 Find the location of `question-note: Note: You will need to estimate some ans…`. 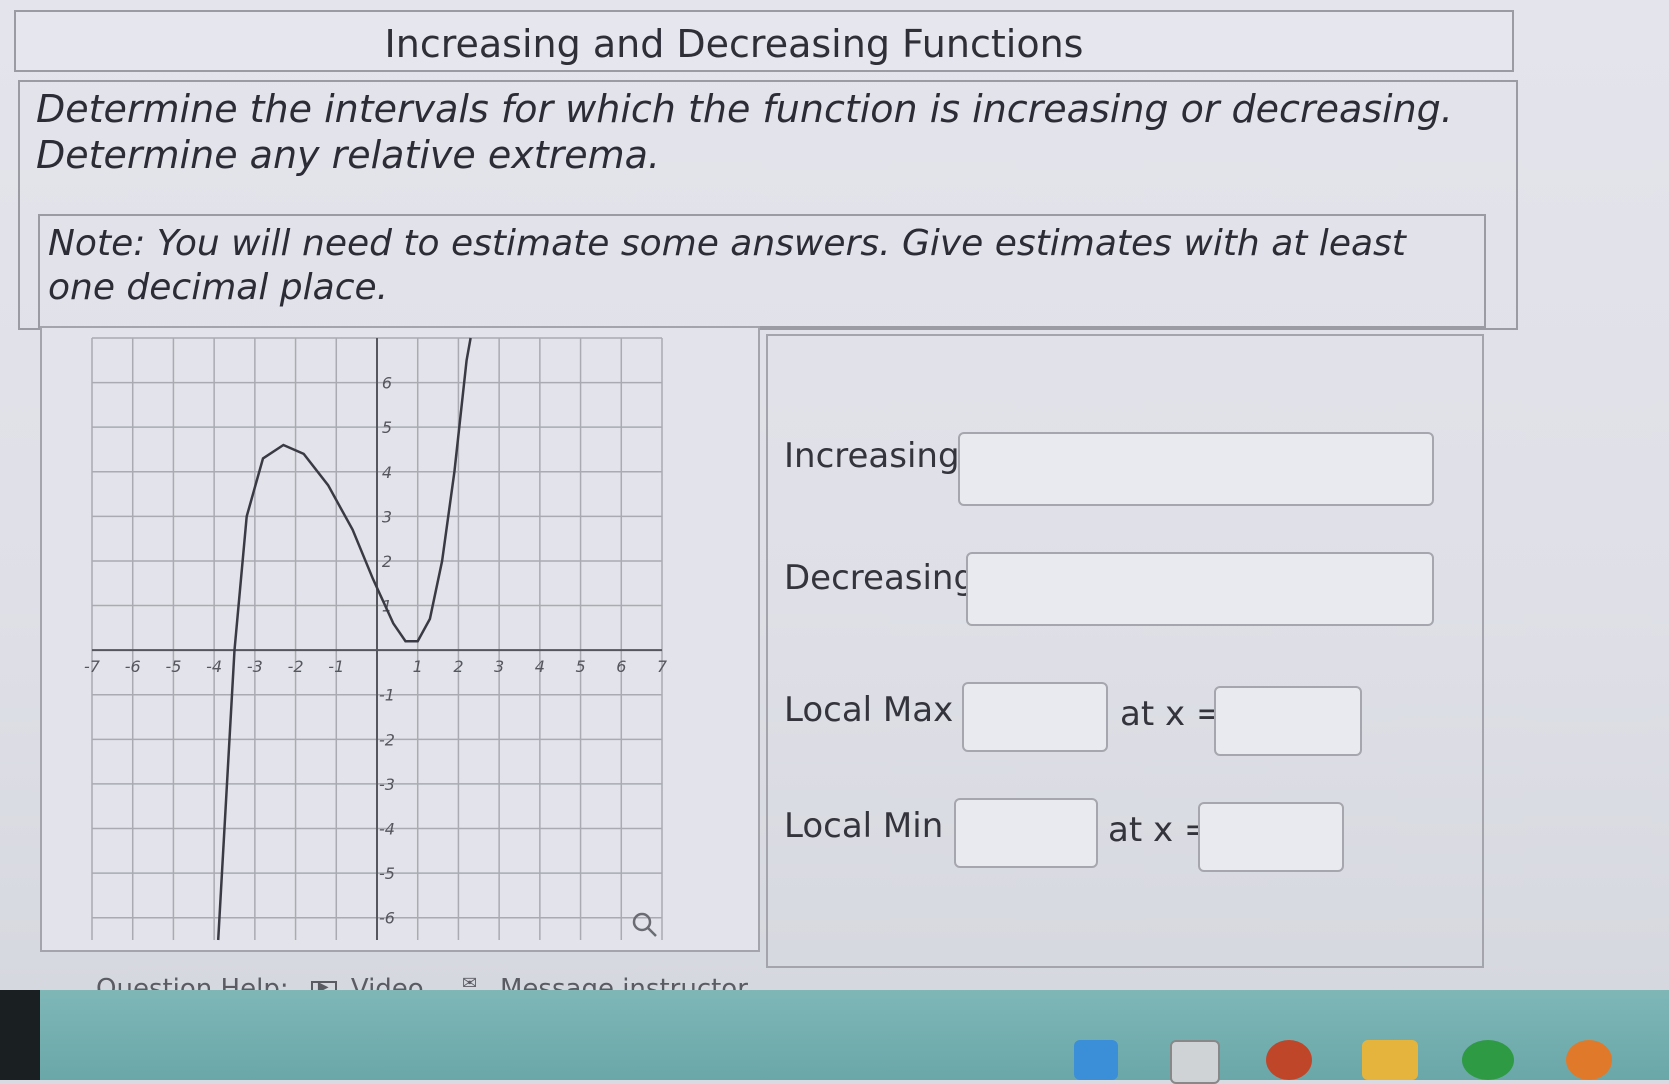

question-note: Note: You will need to estimate some ans… is located at coordinates (727, 265).